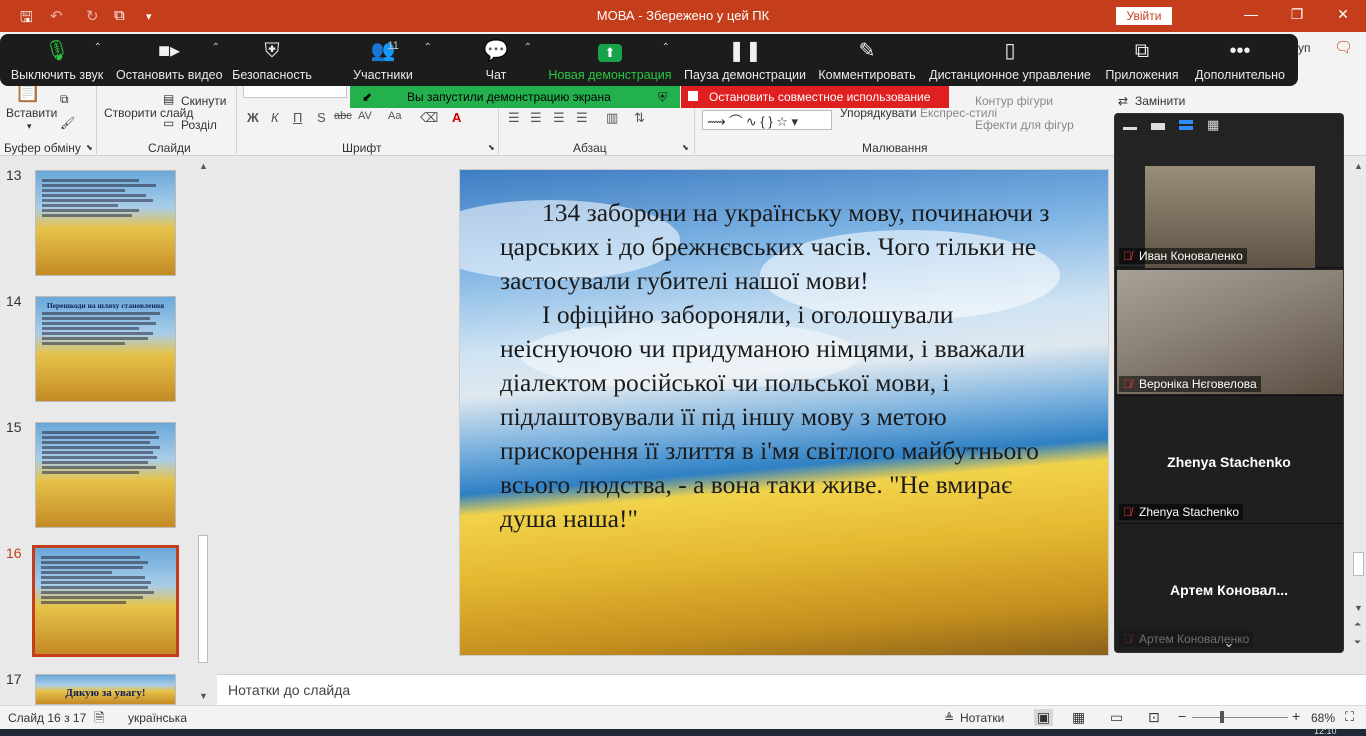  What do you see at coordinates (1010, 62) in the screenshot?
I see `remote-control-button: ▯ Дистанционное управление` at bounding box center [1010, 62].